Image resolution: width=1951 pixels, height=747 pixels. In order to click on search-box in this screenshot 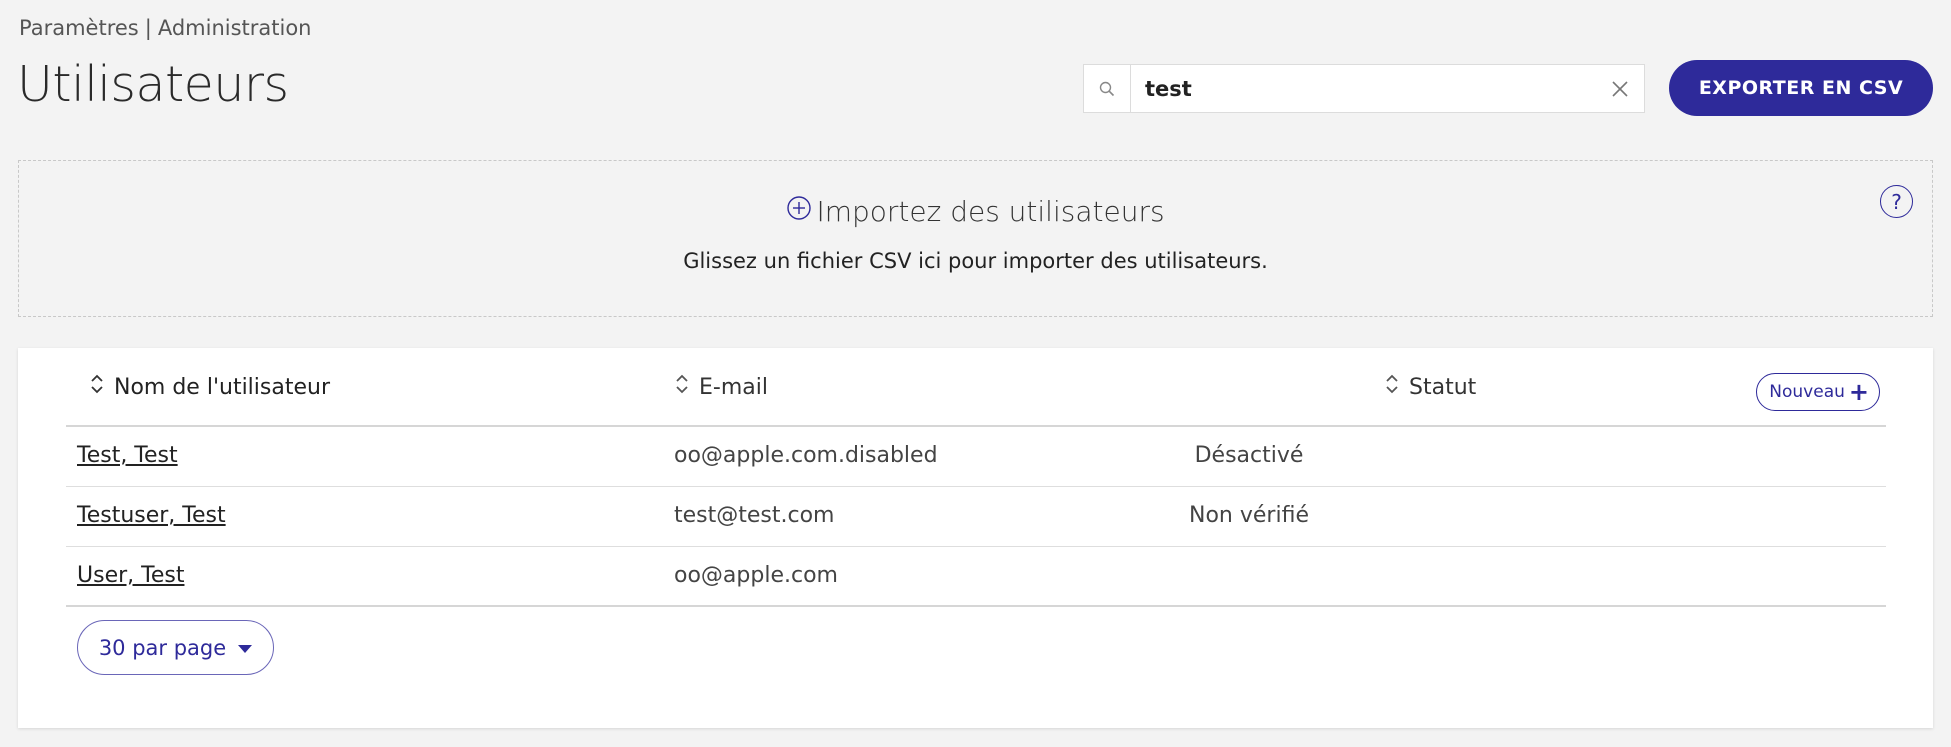, I will do `click(1364, 88)`.